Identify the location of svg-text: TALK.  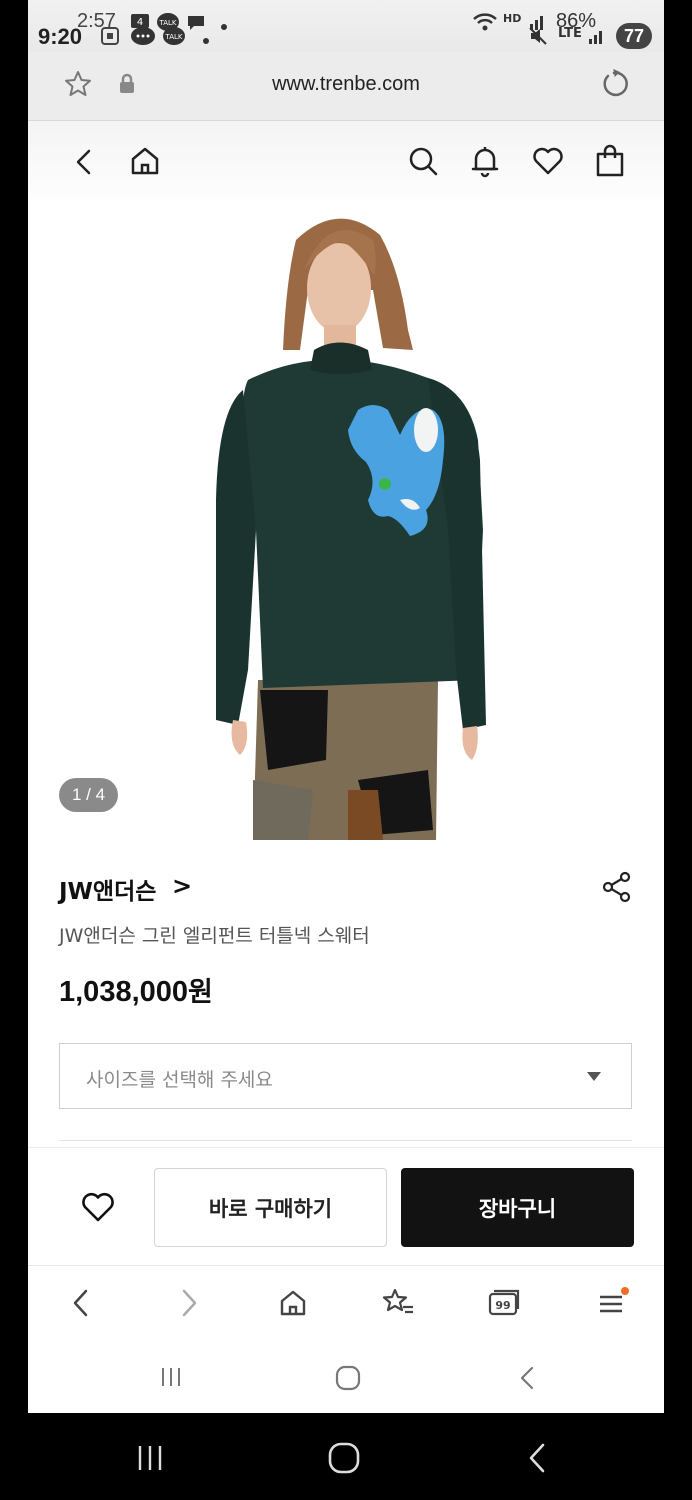
(173, 37).